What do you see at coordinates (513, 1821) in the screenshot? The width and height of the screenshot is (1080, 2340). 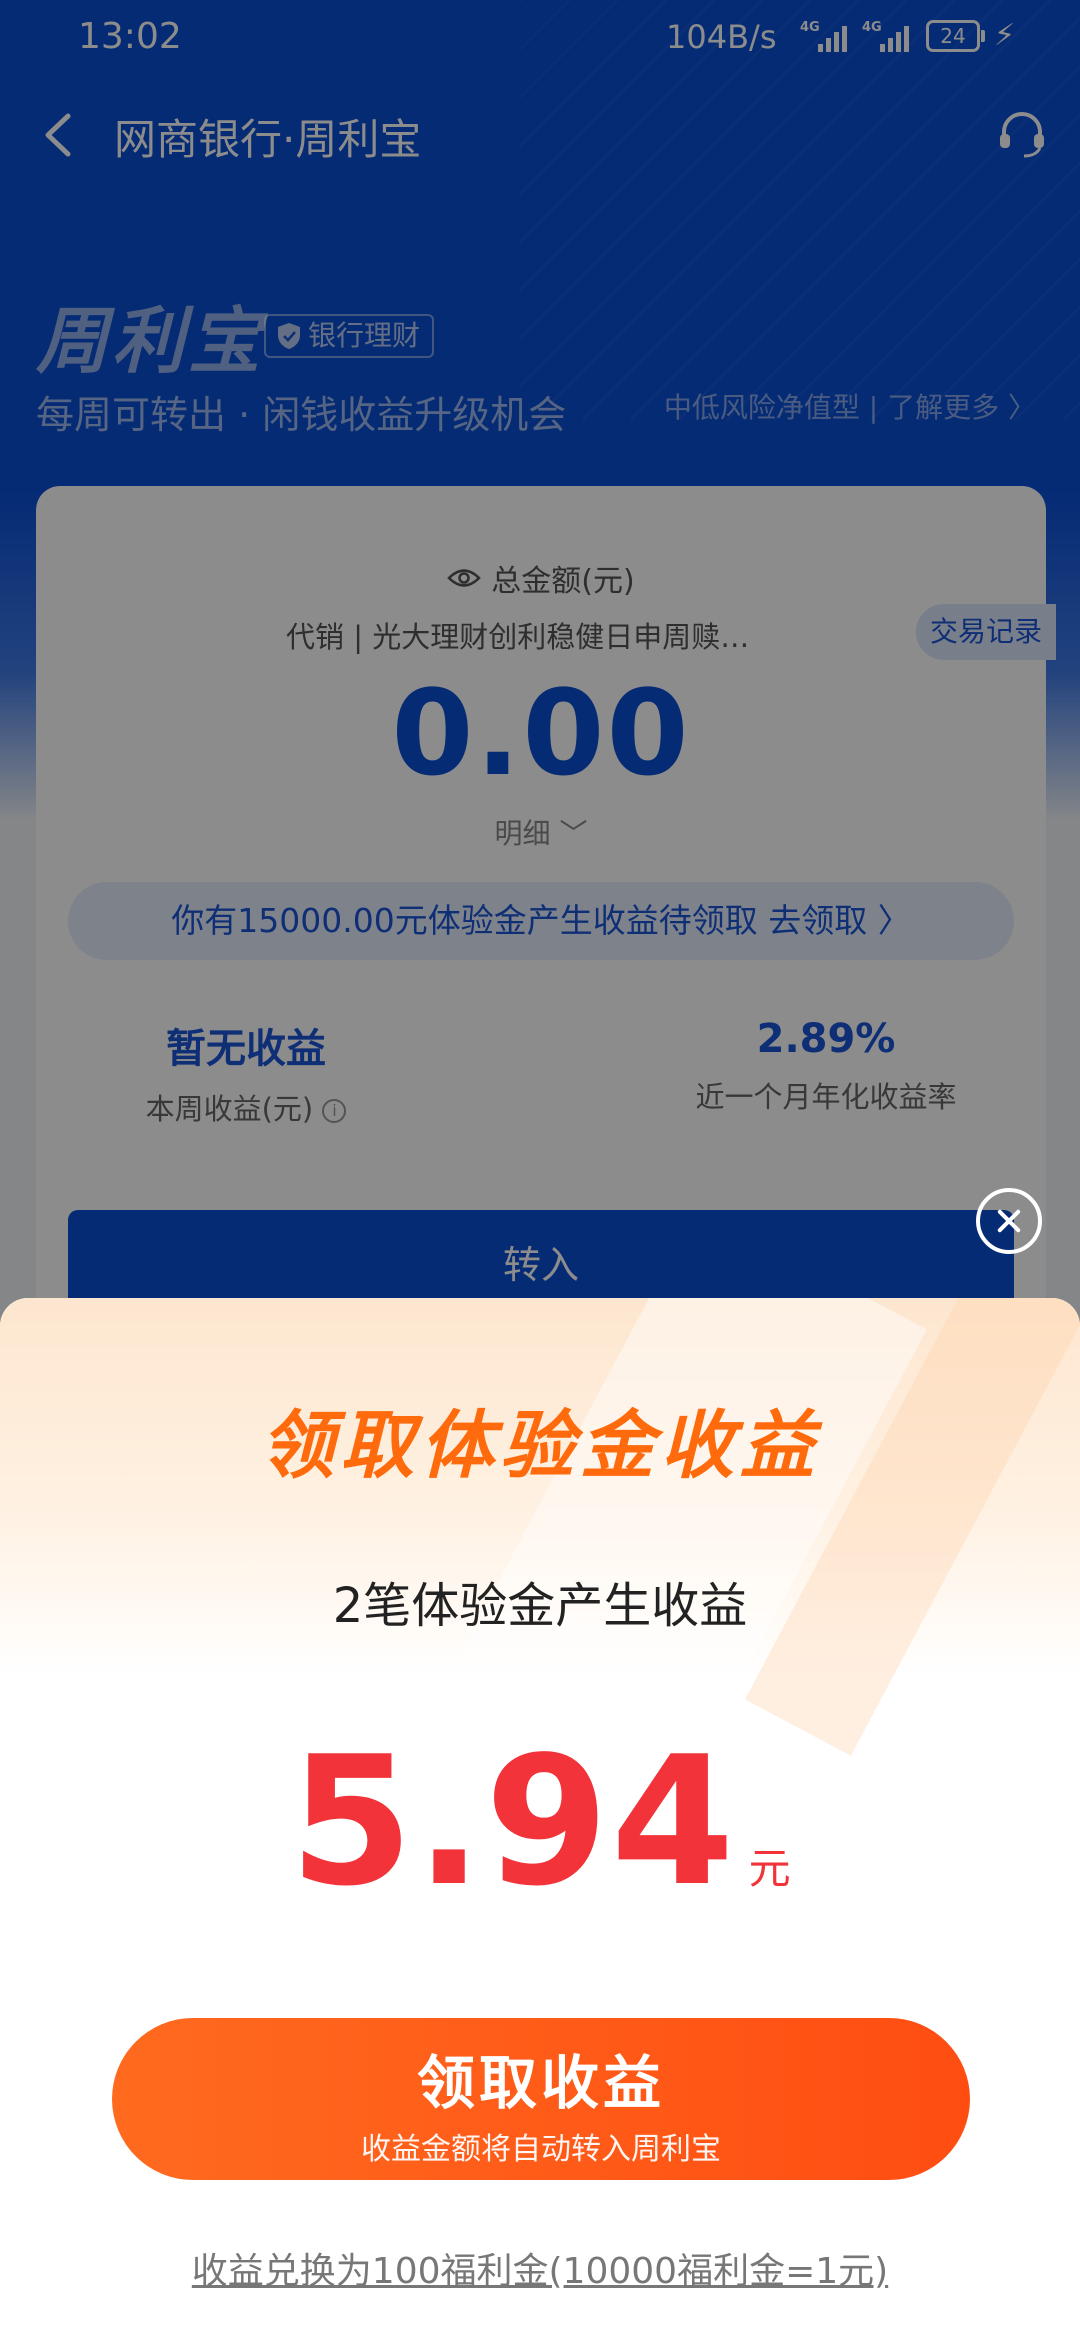 I see `reward-amount: 5.94` at bounding box center [513, 1821].